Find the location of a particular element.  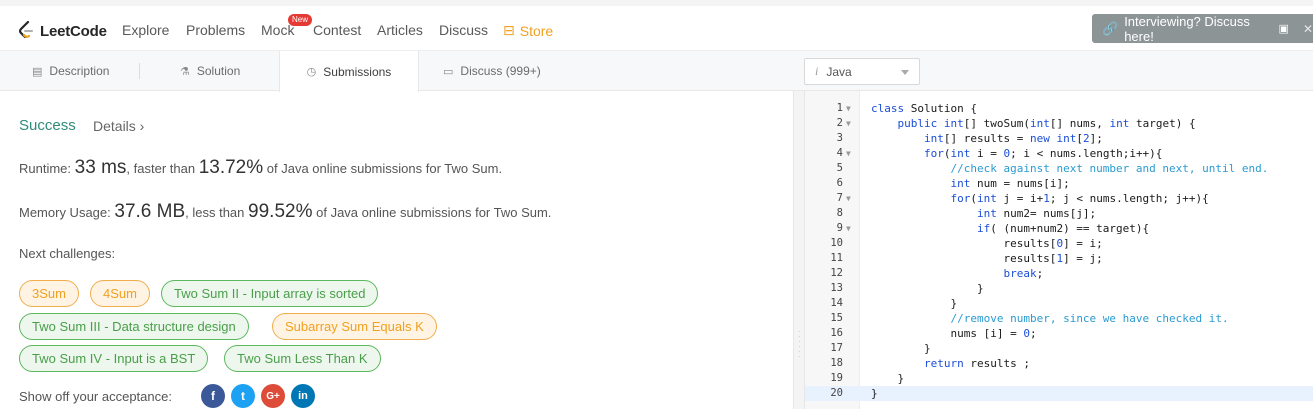

facebook-icon: f is located at coordinates (213, 396).